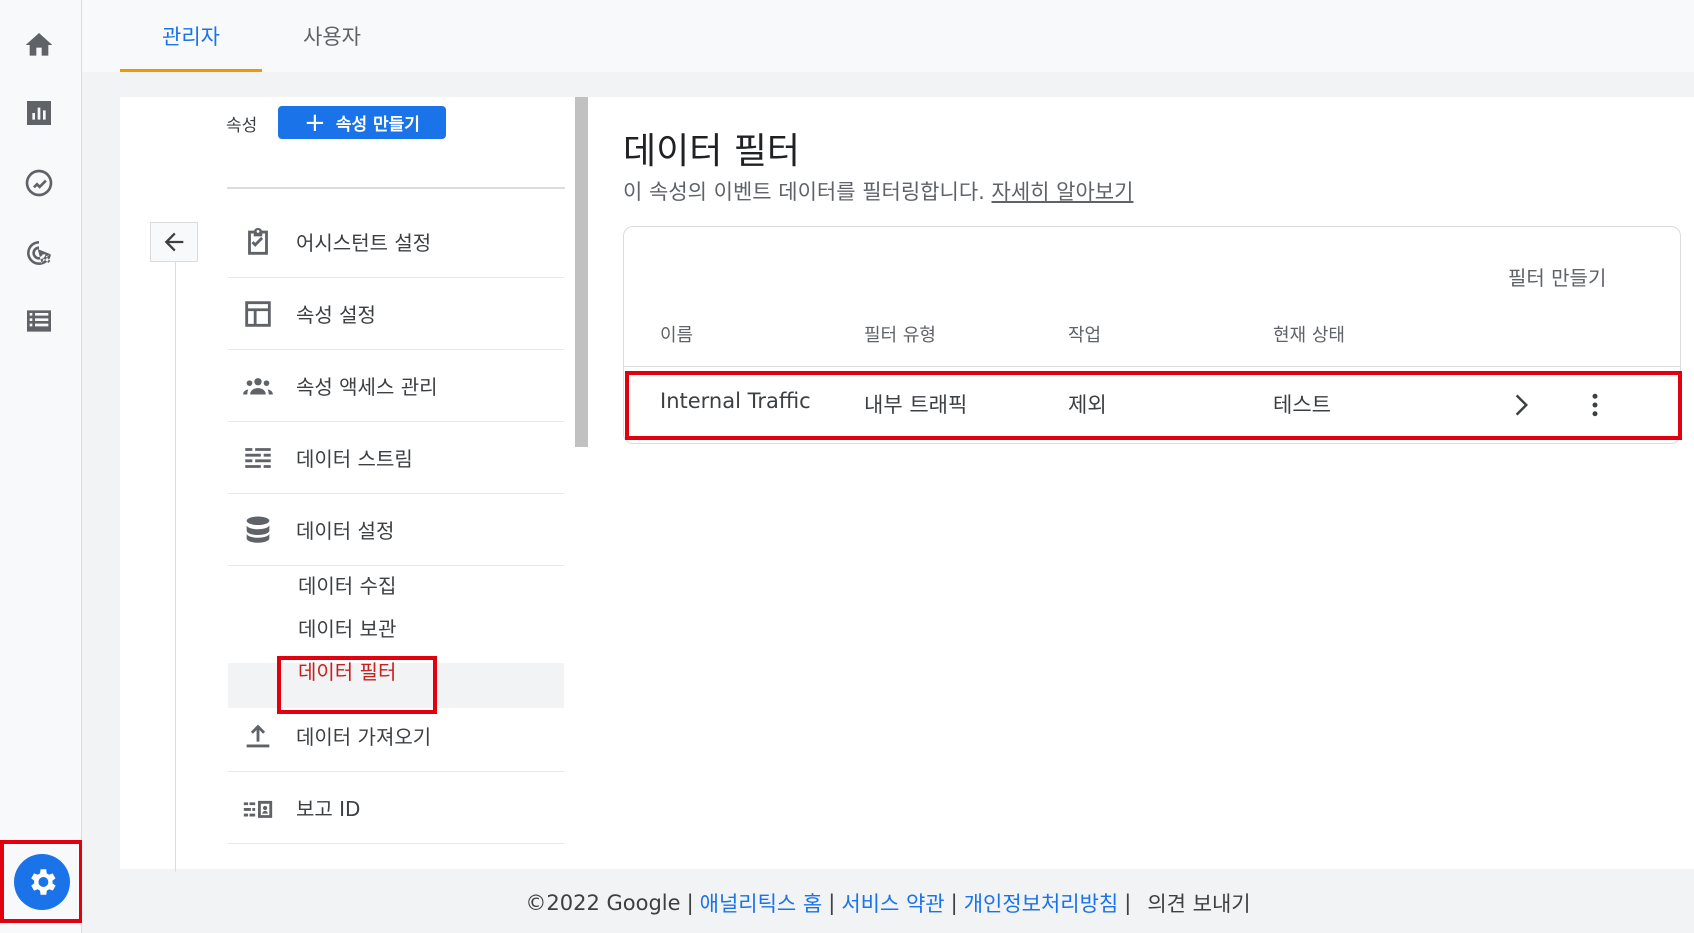 This screenshot has height=933, width=1694. I want to click on home-icon, so click(39, 45).